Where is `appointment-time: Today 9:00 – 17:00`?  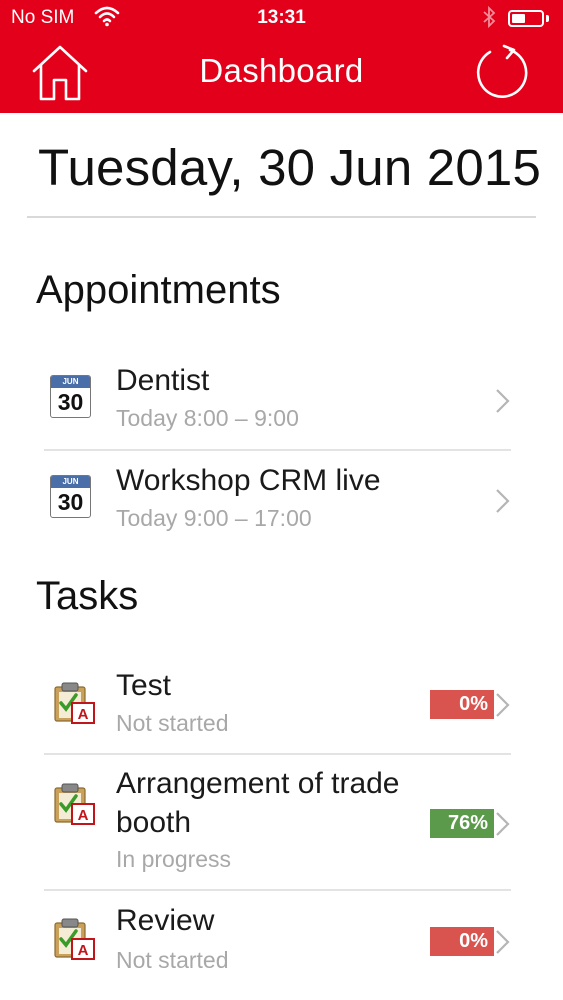 appointment-time: Today 9:00 – 17:00 is located at coordinates (214, 518).